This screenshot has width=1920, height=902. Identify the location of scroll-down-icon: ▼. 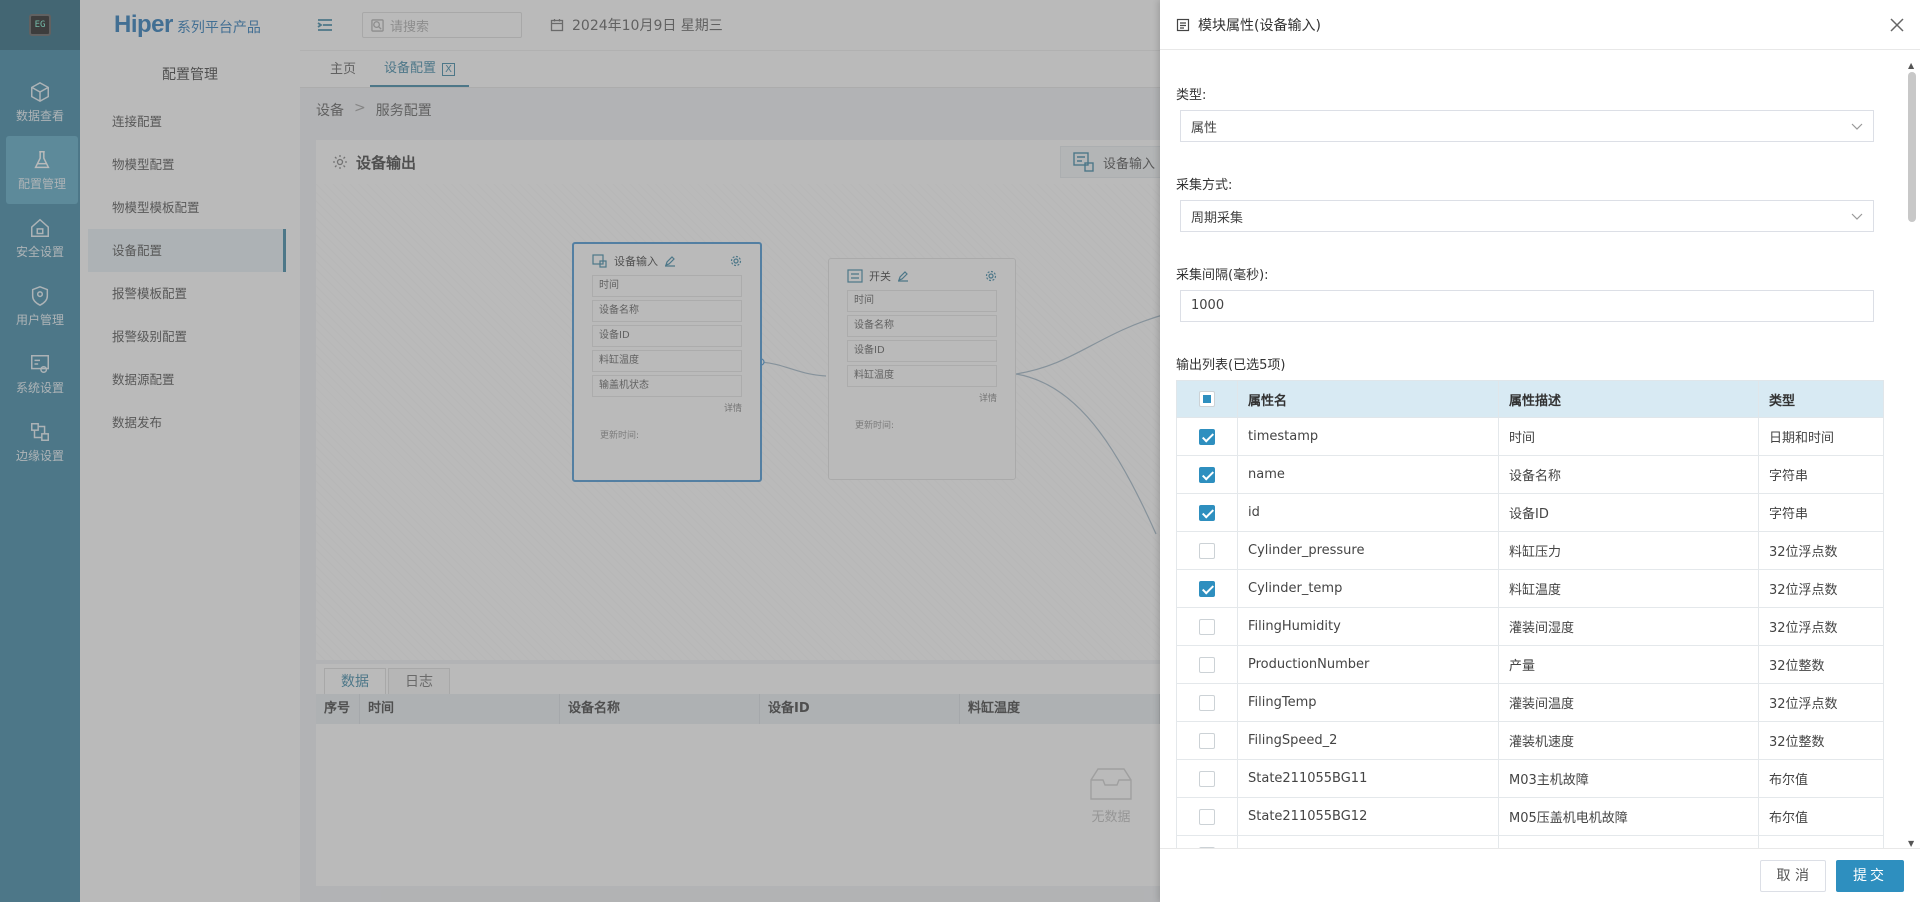
(1912, 844).